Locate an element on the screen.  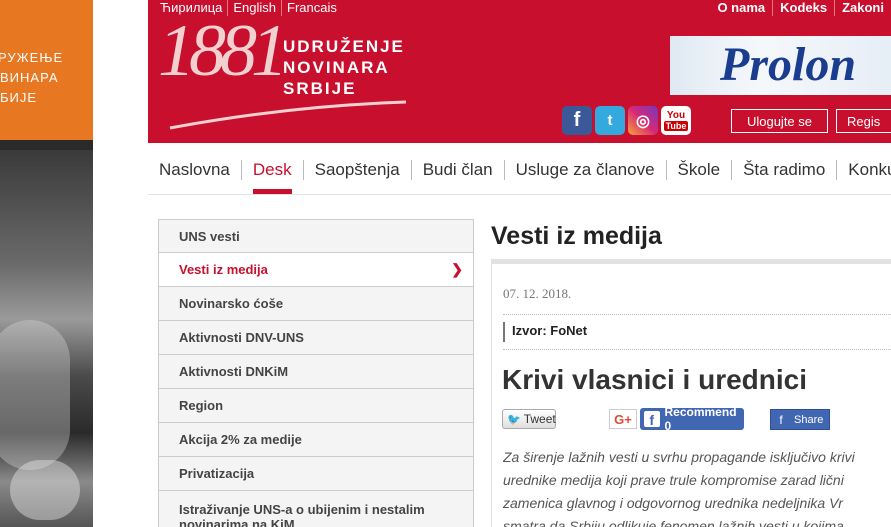
ad-banner: Prolon is located at coordinates (780, 65).